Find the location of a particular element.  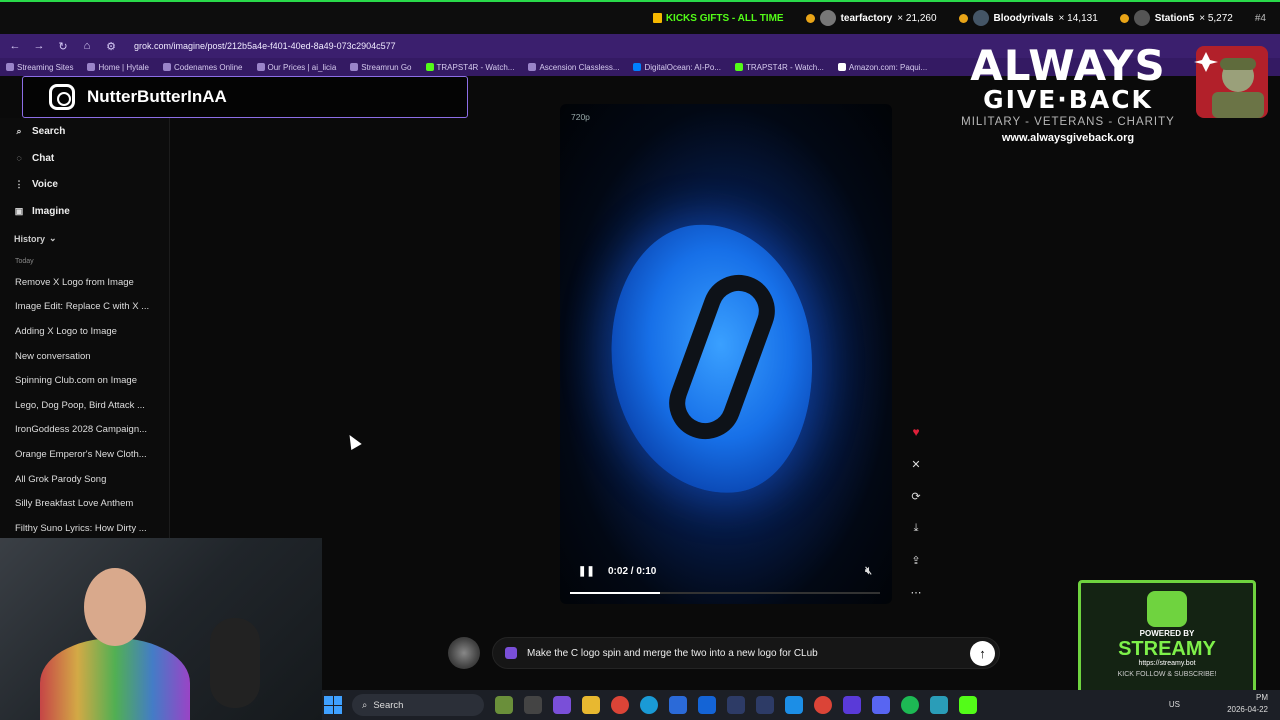

windows-start-icon is located at coordinates (333, 705).